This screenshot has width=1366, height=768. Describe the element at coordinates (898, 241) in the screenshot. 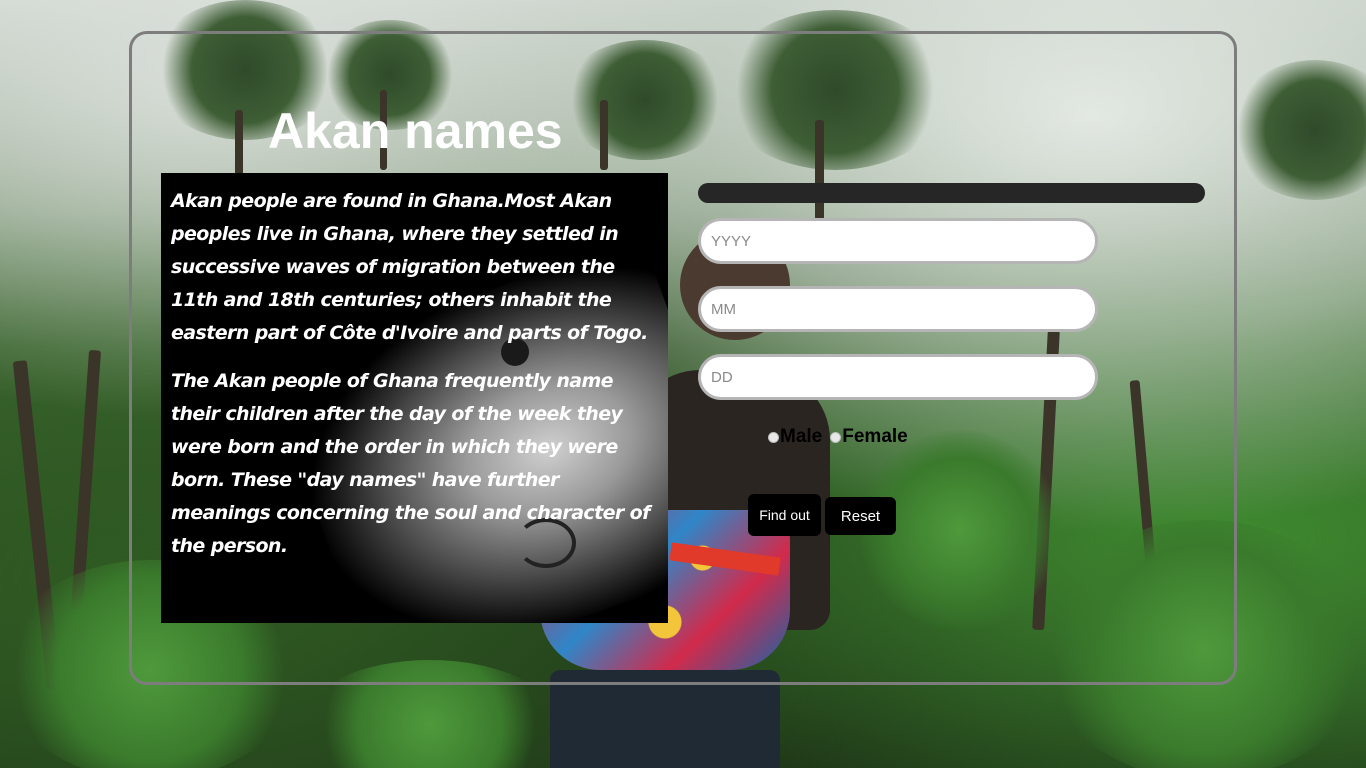

I see `year-input` at that location.